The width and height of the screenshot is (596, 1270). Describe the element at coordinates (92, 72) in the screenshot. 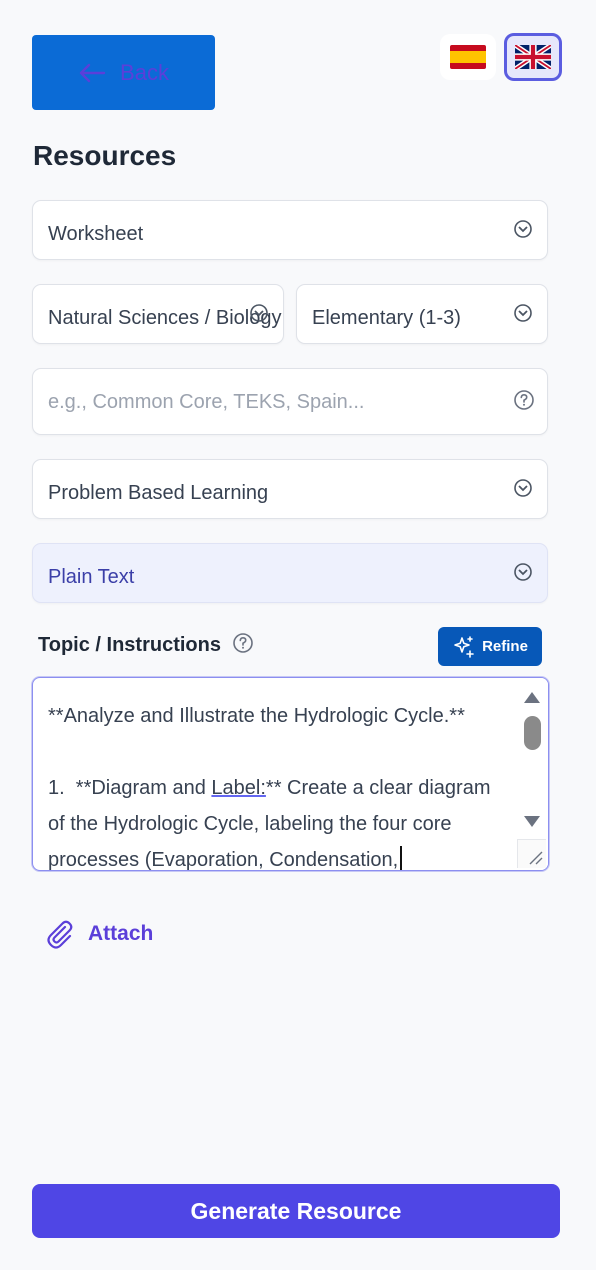

I see `arrow-left-icon` at that location.